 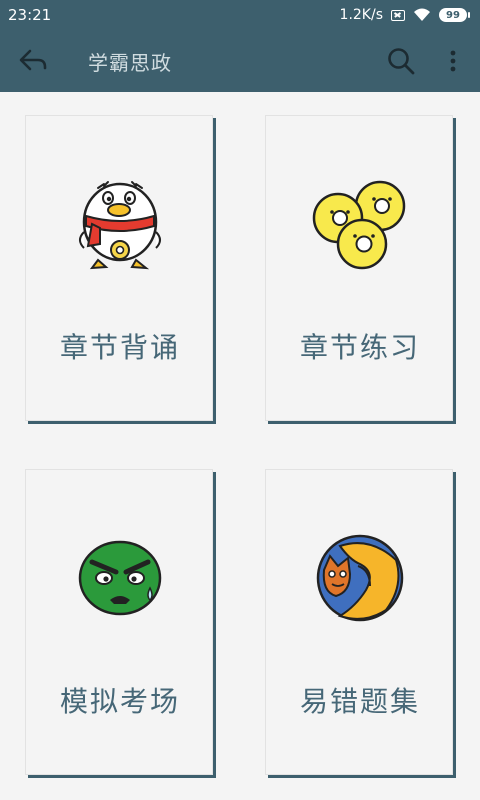 I want to click on card-label: 章节练习, so click(x=359, y=347).